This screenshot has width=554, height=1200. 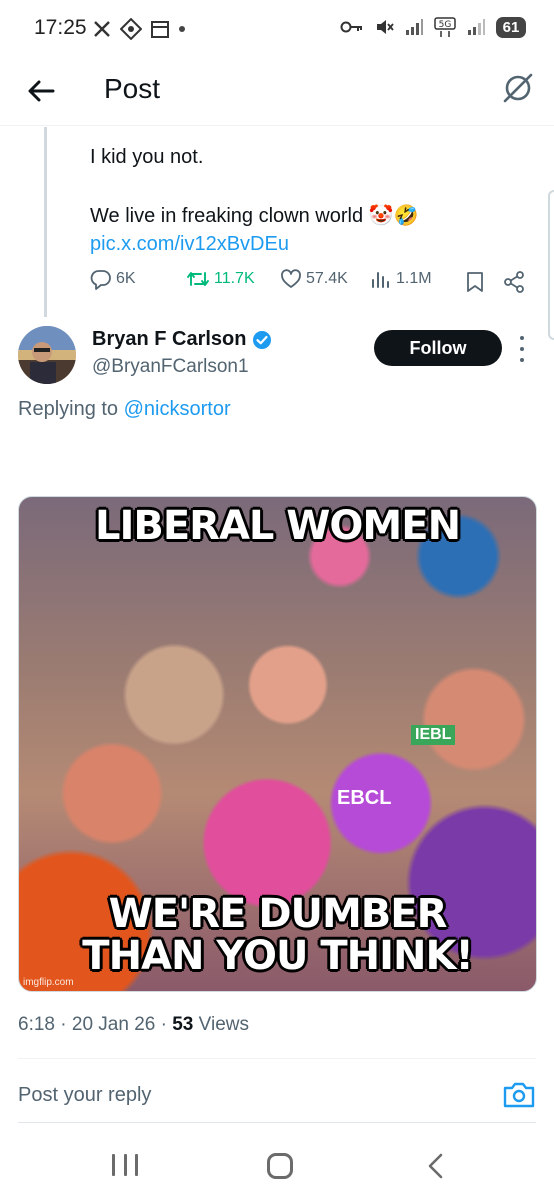 What do you see at coordinates (133, 1024) in the screenshot?
I see `post-timestamp: 6:18 · 20 Jan 26 · 53 Views` at bounding box center [133, 1024].